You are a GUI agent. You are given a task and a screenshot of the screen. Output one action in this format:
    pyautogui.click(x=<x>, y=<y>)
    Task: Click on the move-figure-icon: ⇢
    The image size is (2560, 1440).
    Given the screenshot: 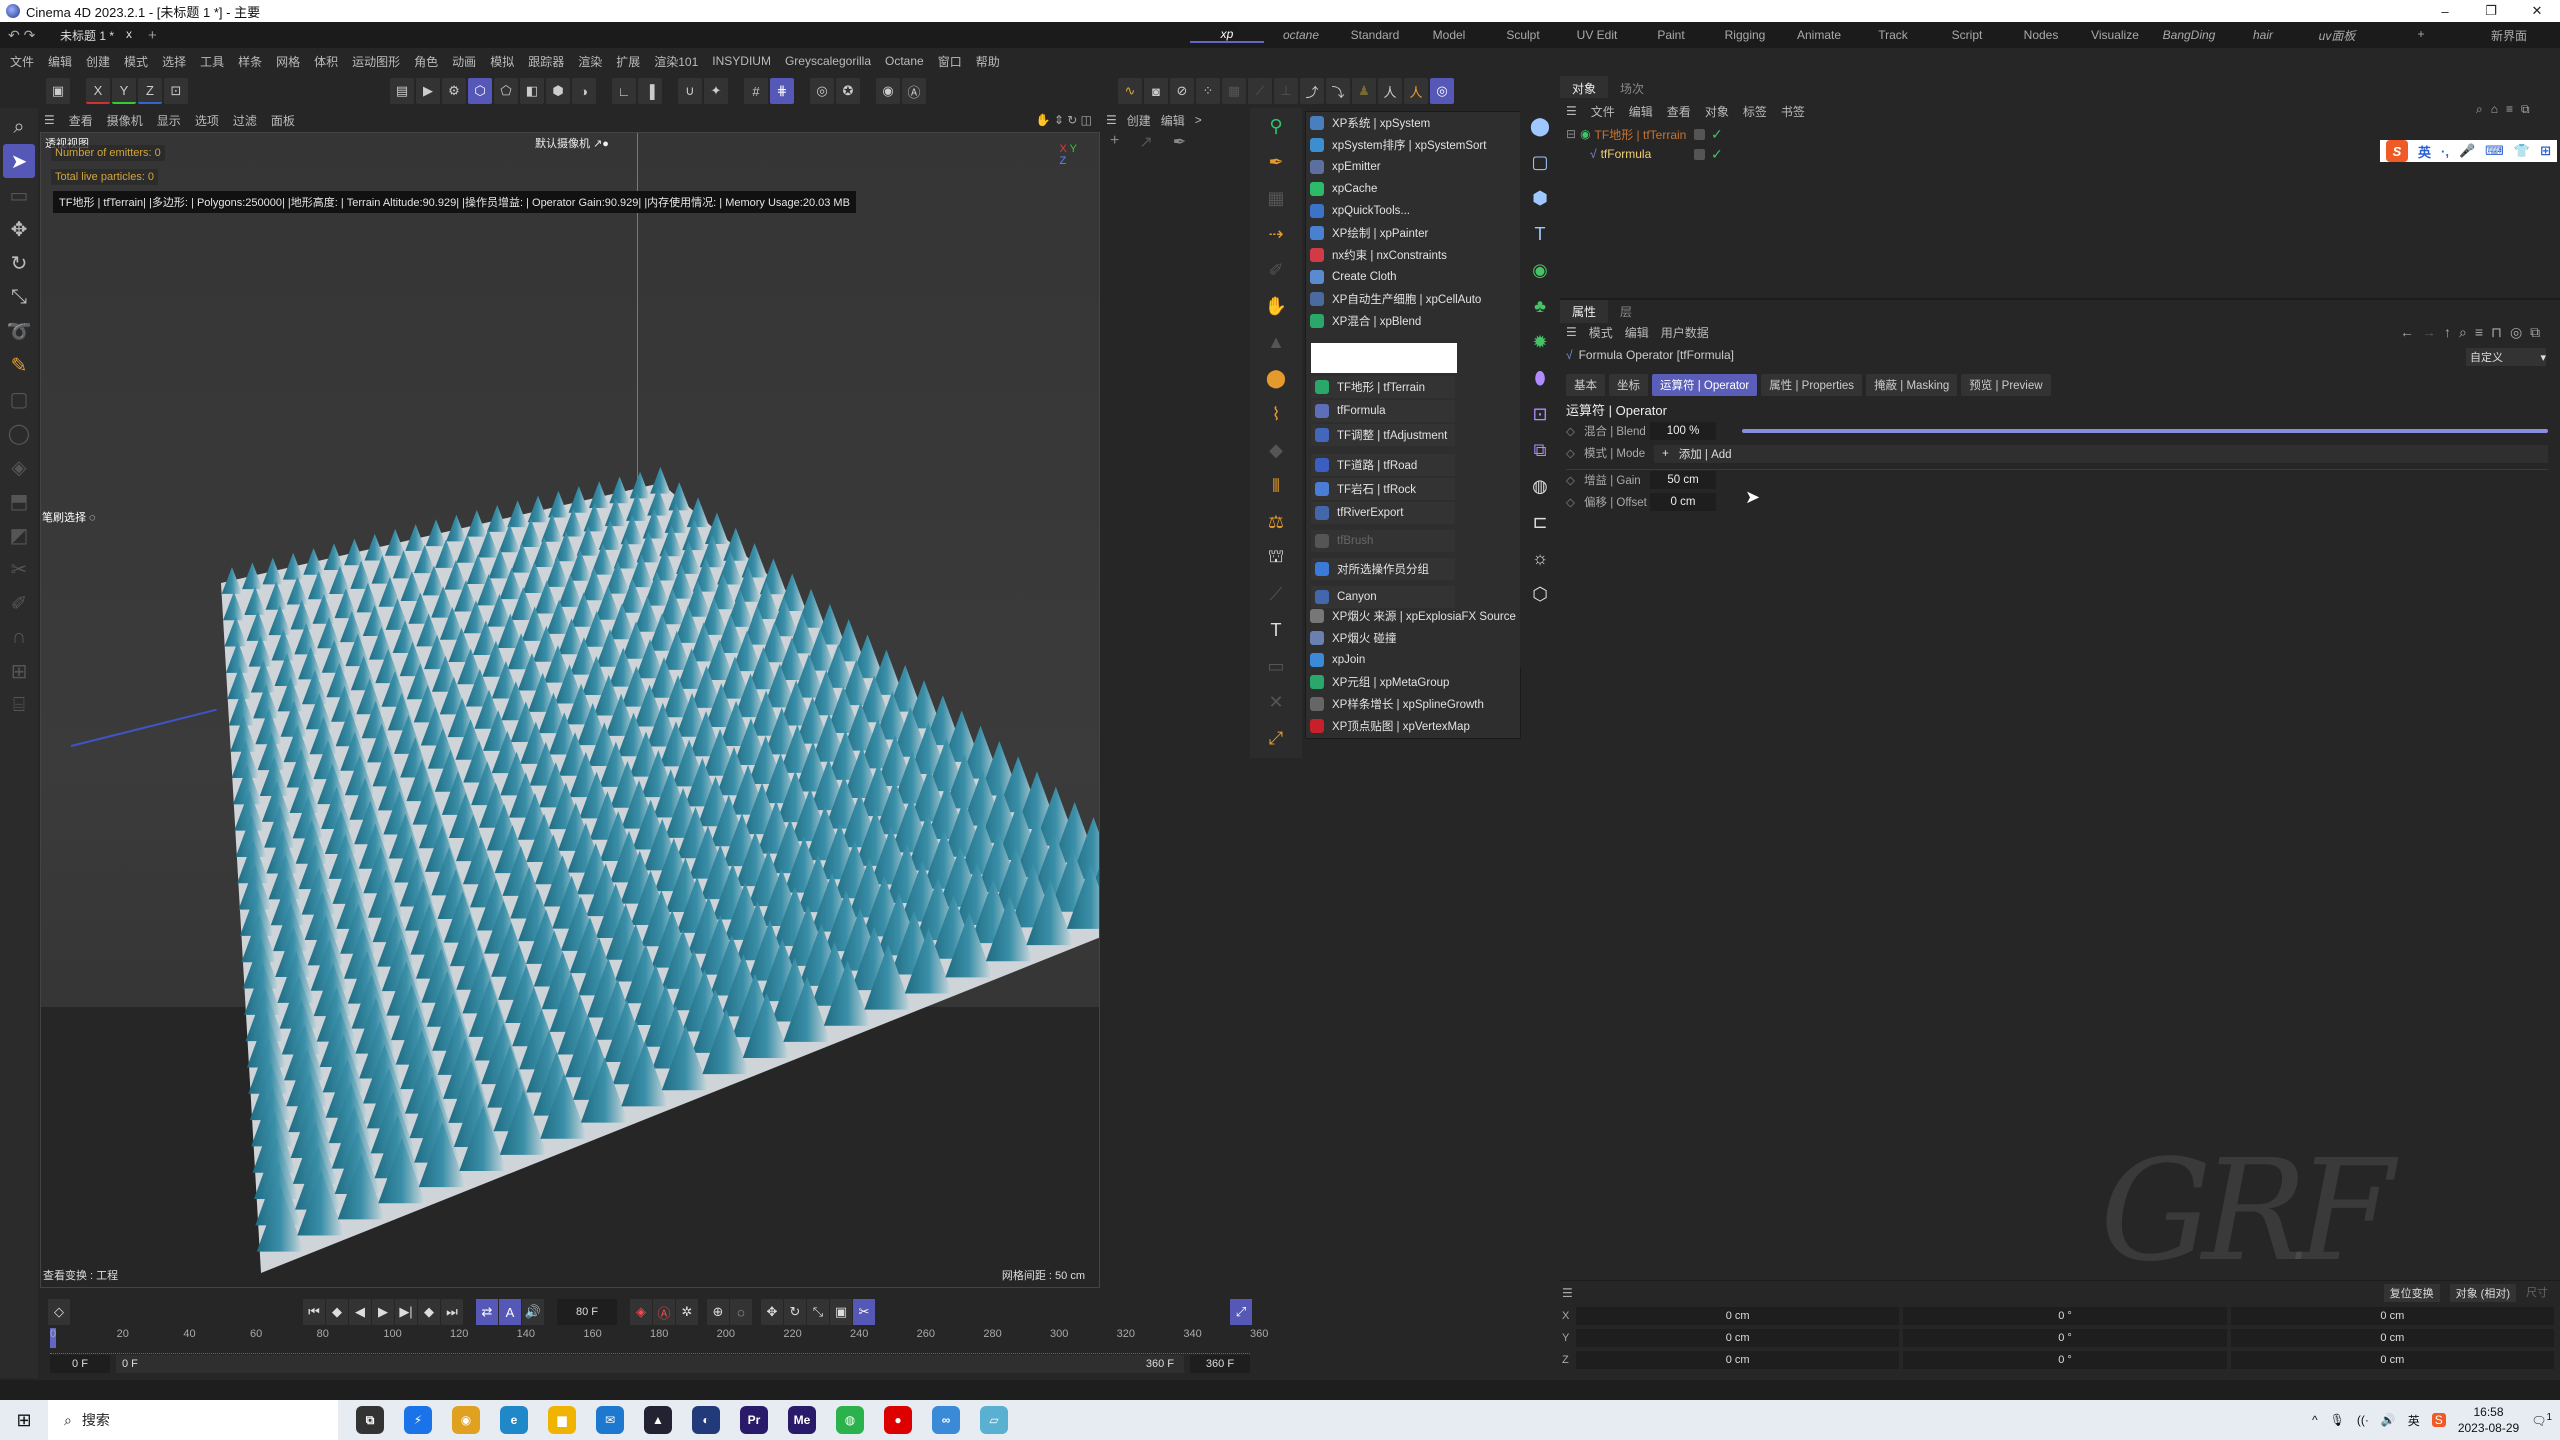 What is the action you would take?
    pyautogui.click(x=1275, y=234)
    